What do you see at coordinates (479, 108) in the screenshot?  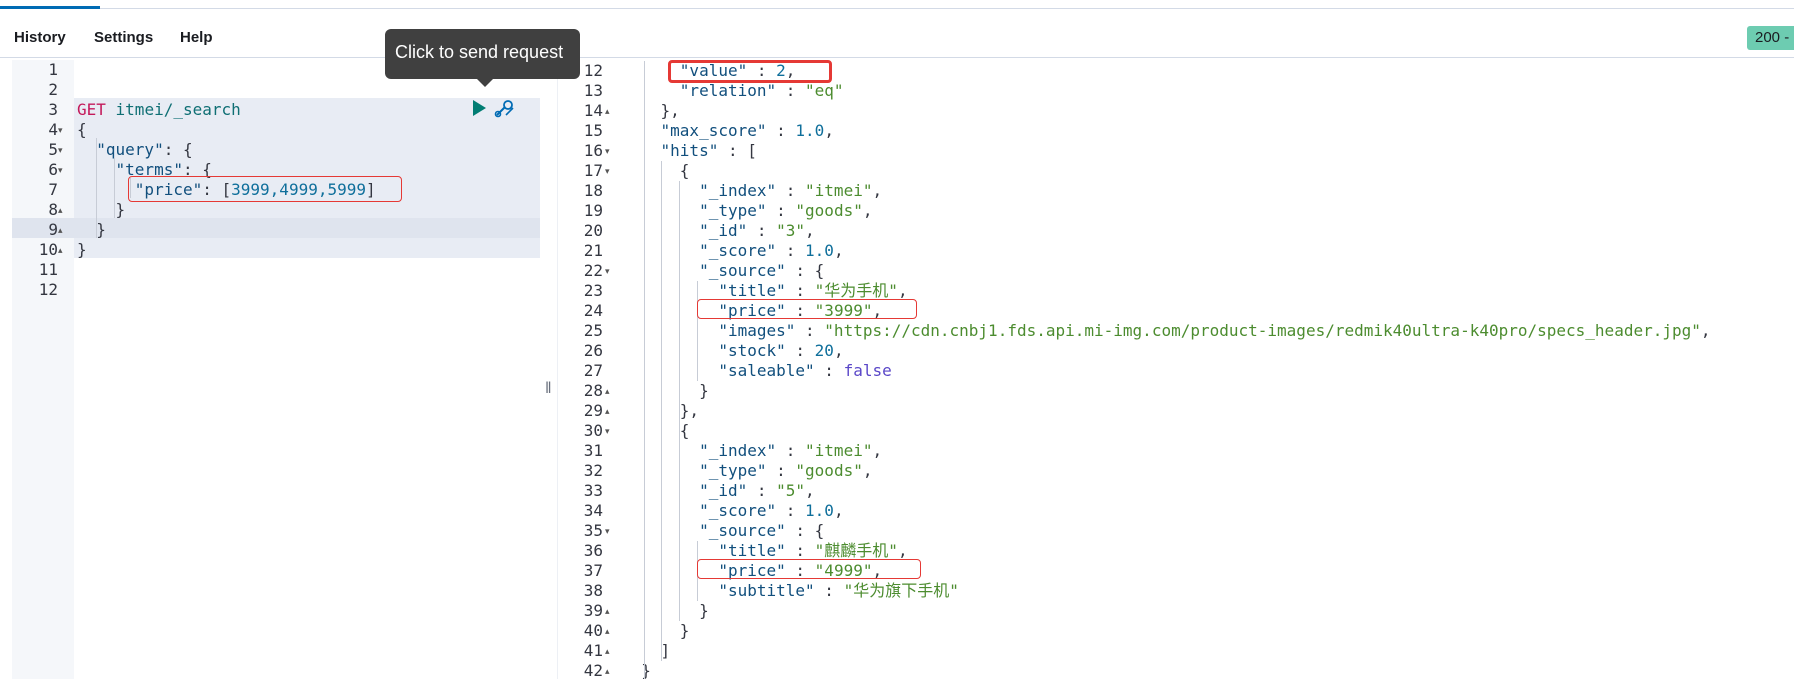 I see `play-icon` at bounding box center [479, 108].